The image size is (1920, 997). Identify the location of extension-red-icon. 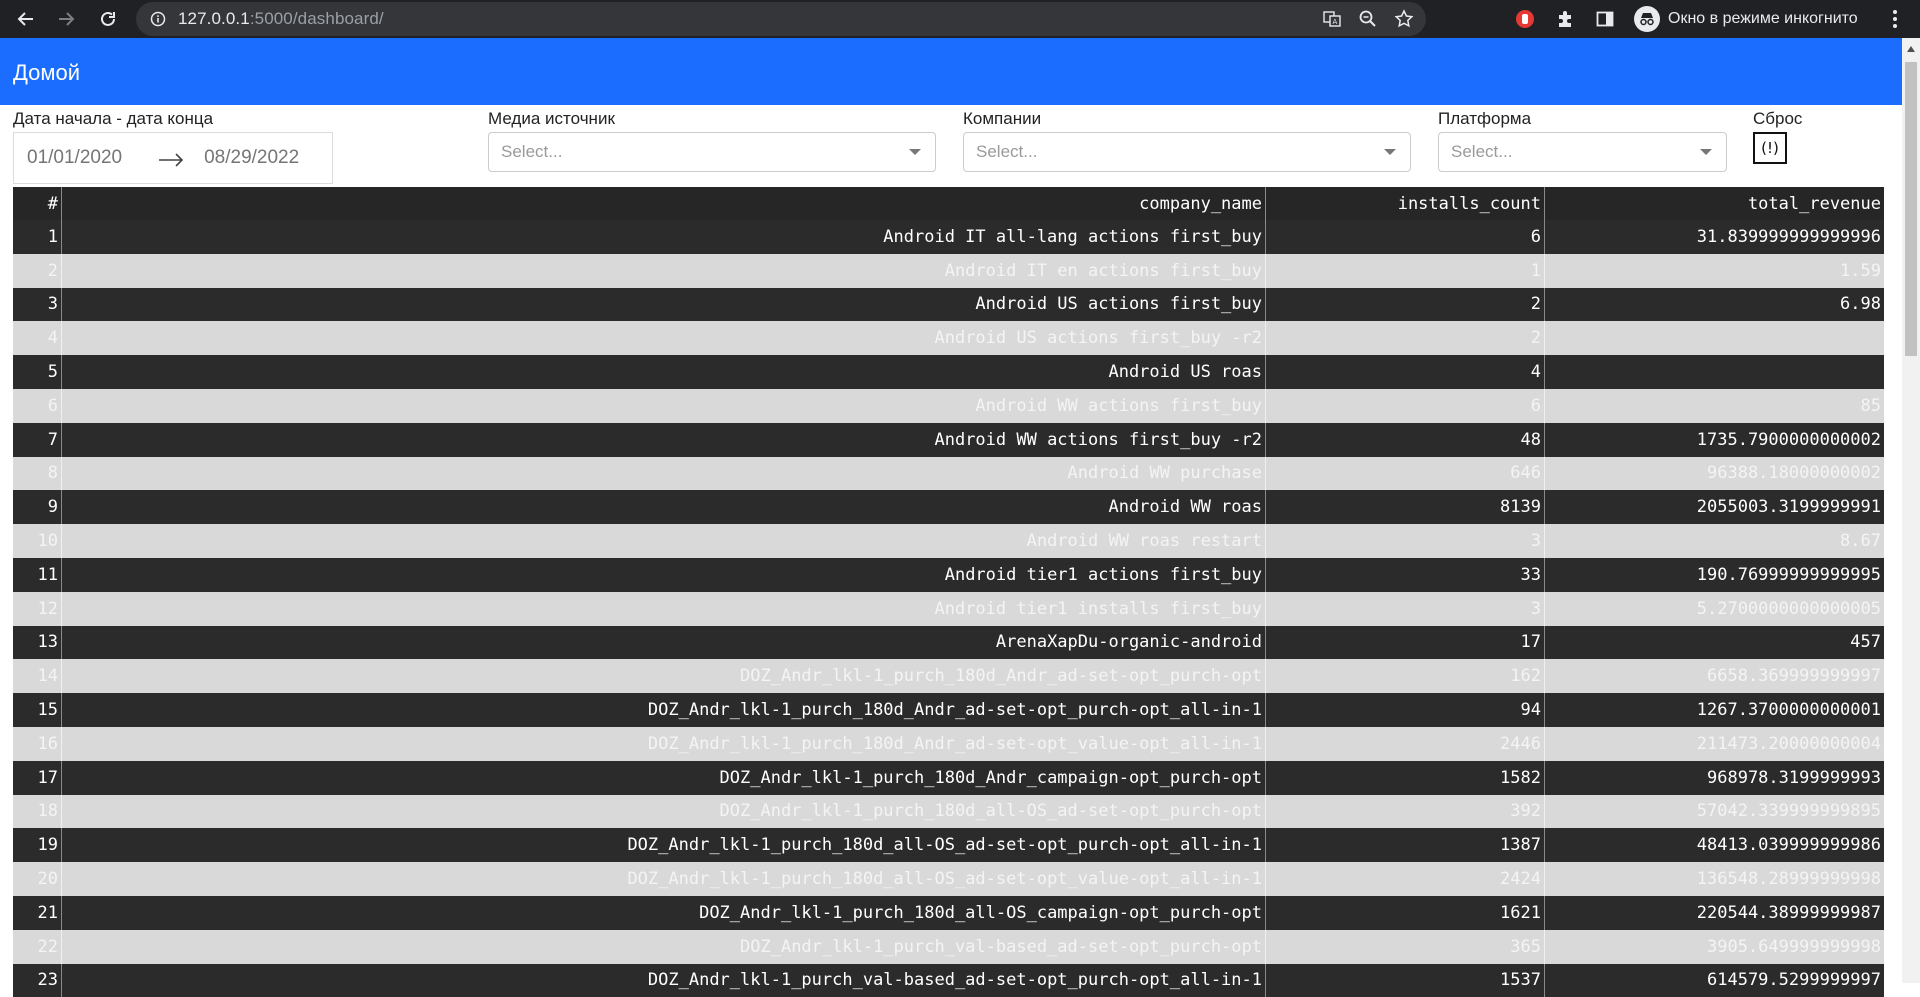
(1525, 19).